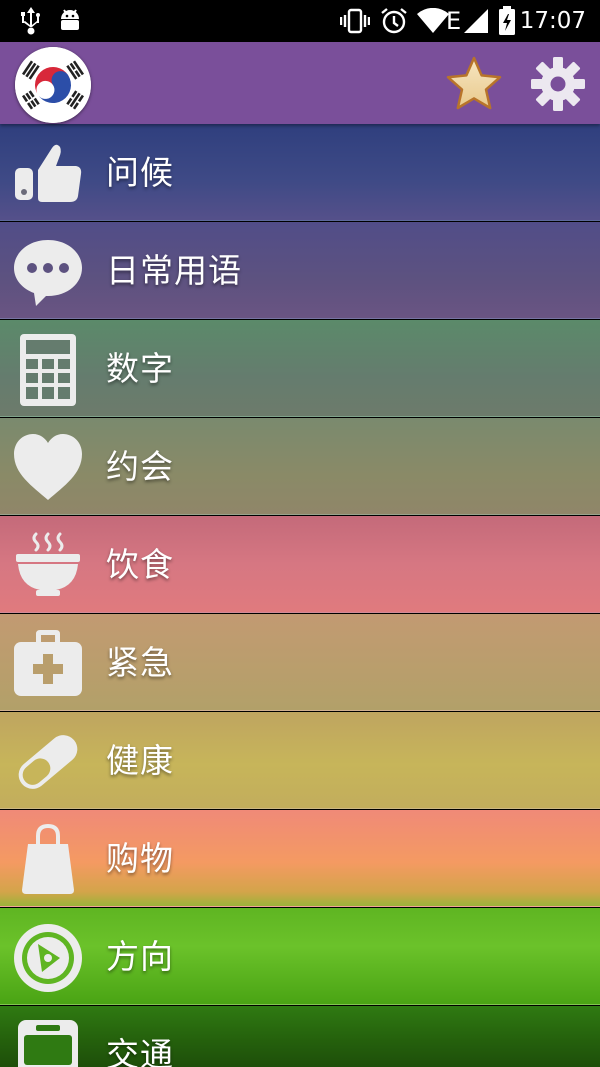 The height and width of the screenshot is (1067, 600). What do you see at coordinates (48, 370) in the screenshot?
I see `calculator-icon` at bounding box center [48, 370].